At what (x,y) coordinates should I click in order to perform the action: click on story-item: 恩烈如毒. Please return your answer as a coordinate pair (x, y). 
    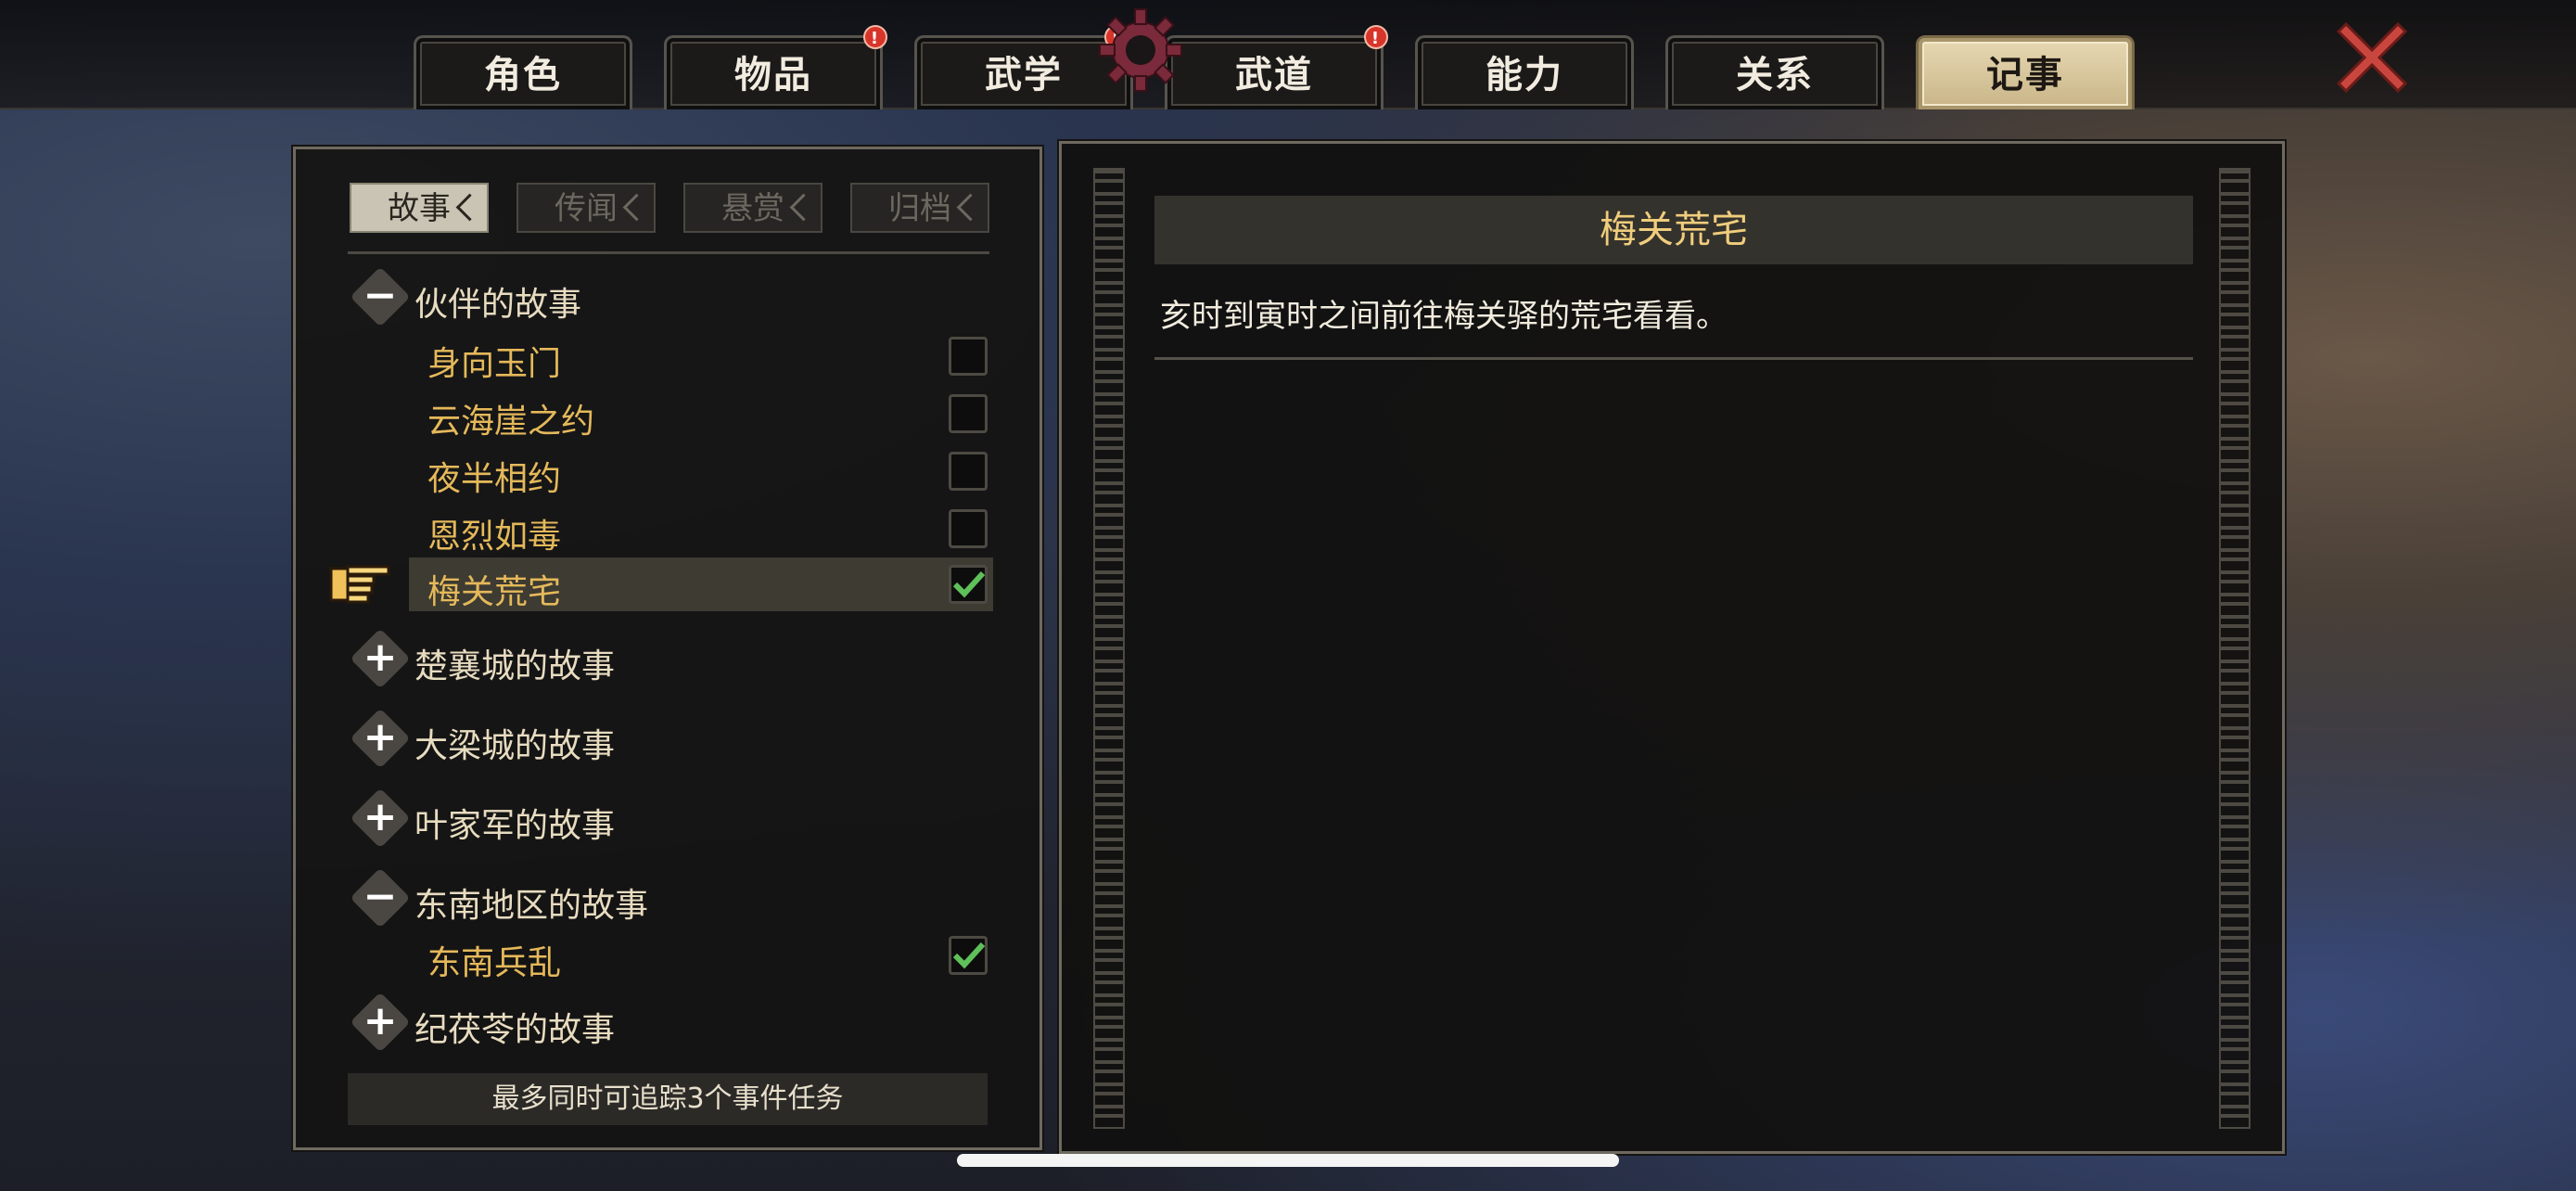
    Looking at the image, I should click on (701, 529).